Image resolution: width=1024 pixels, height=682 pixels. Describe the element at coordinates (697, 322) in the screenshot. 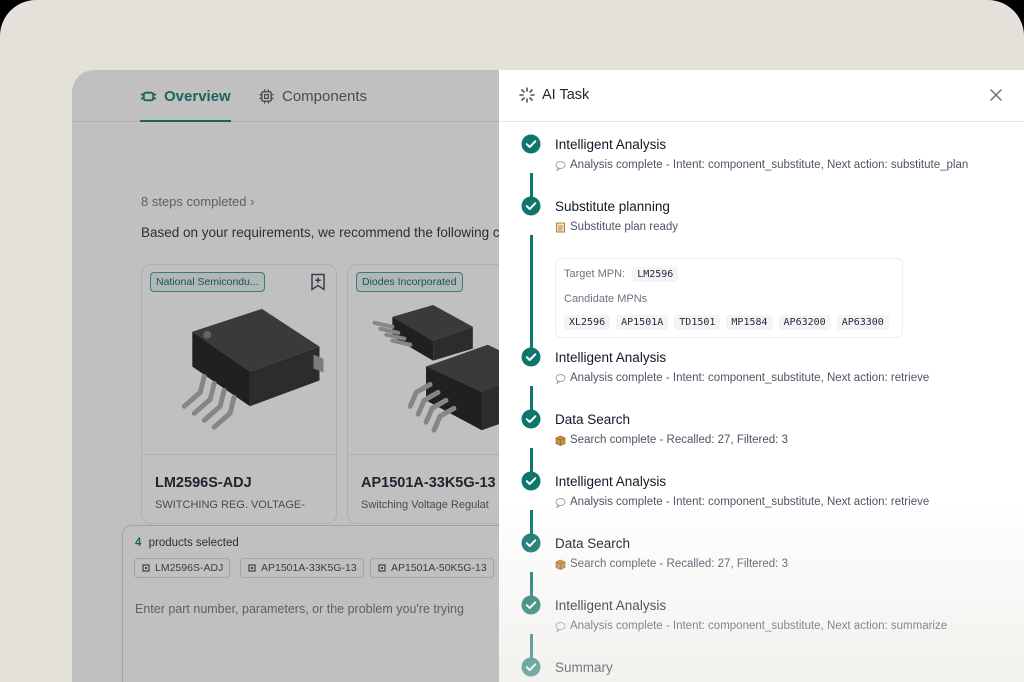

I see `candidate-mpn-chip: TD1501` at that location.